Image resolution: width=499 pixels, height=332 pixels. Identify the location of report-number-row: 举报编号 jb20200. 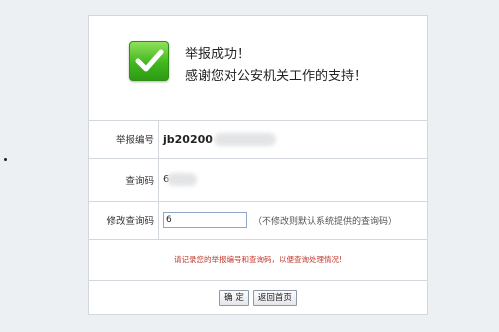
(258, 139).